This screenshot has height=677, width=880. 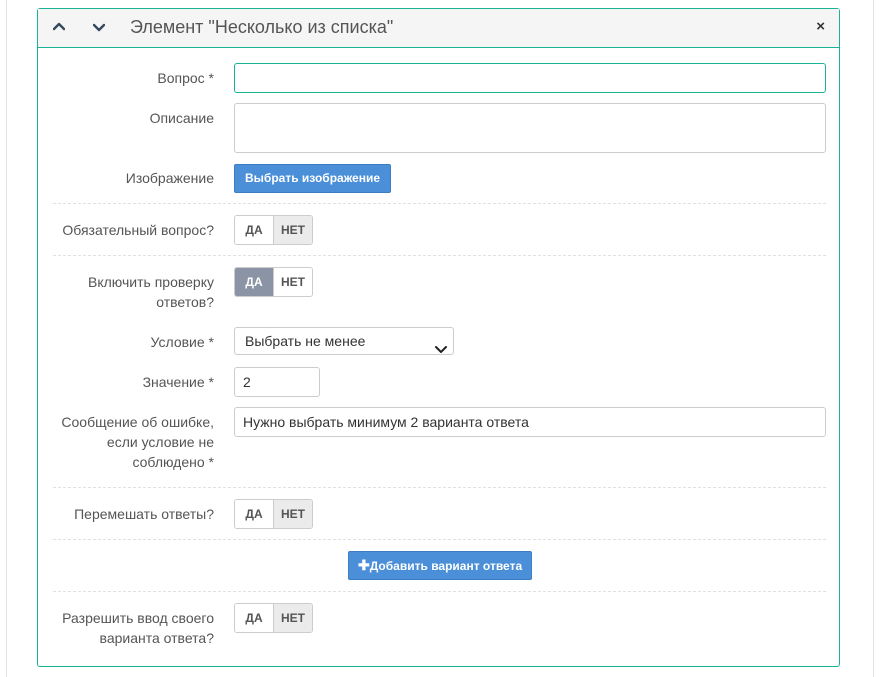 I want to click on check-no-button: НЕТ, so click(x=292, y=282).